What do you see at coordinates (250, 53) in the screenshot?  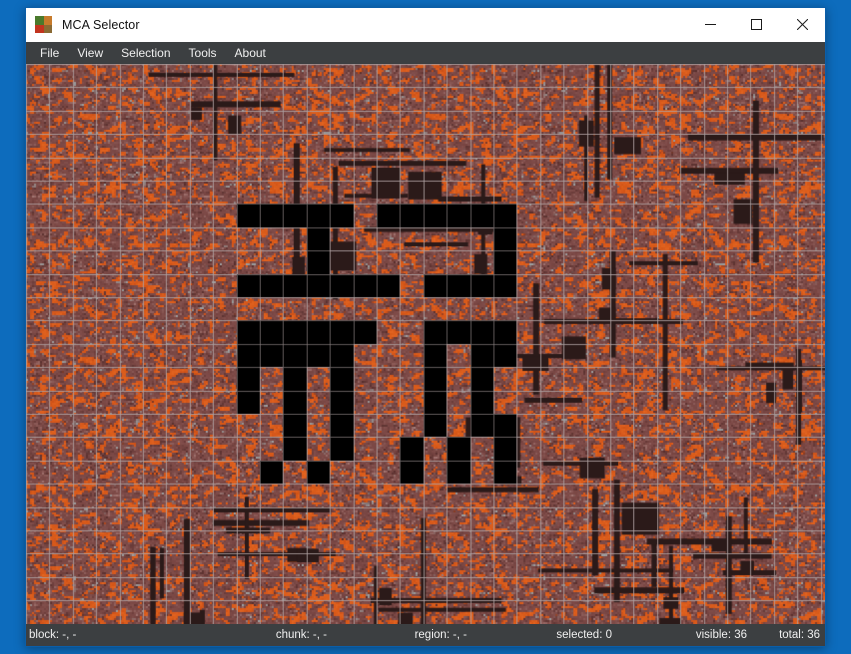 I see `menu-item-about: About` at bounding box center [250, 53].